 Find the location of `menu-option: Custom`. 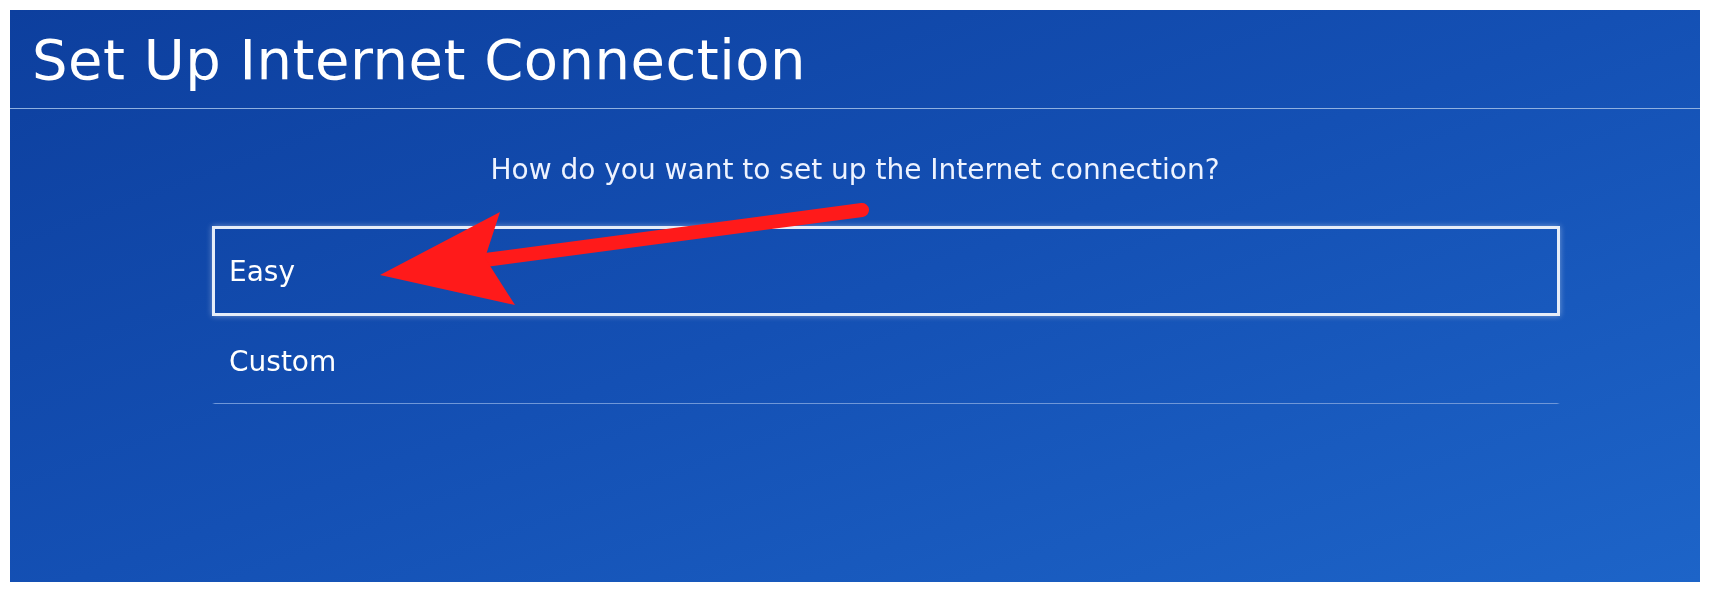

menu-option: Custom is located at coordinates (886, 360).